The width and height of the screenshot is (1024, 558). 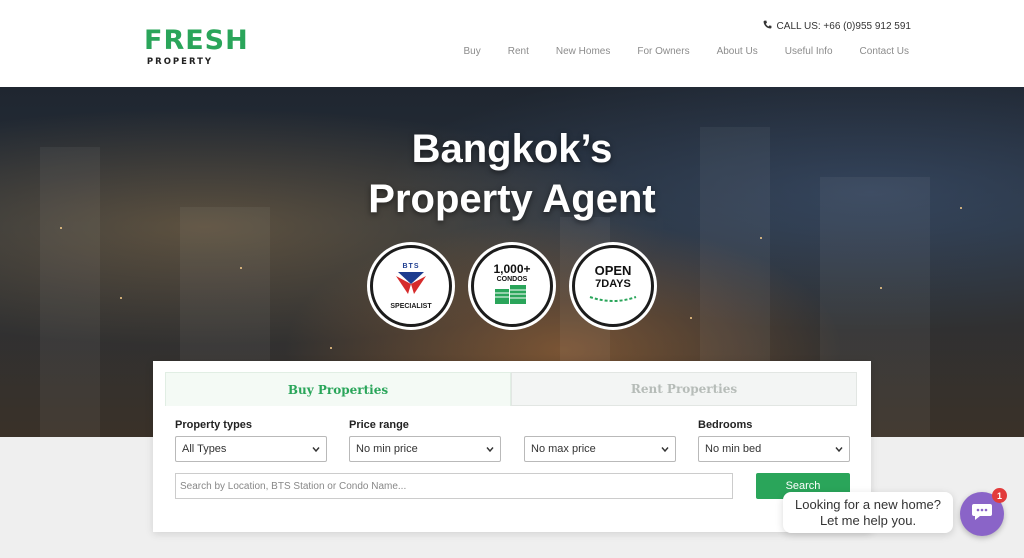 What do you see at coordinates (204, 449) in the screenshot?
I see `property-types-value: All Types` at bounding box center [204, 449].